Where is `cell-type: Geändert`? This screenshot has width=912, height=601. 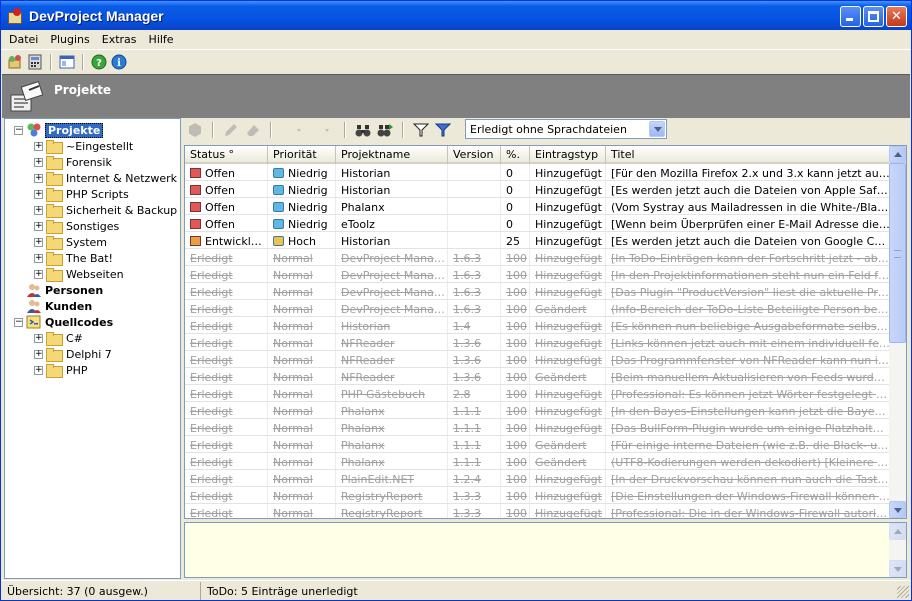
cell-type: Geändert is located at coordinates (568, 444).